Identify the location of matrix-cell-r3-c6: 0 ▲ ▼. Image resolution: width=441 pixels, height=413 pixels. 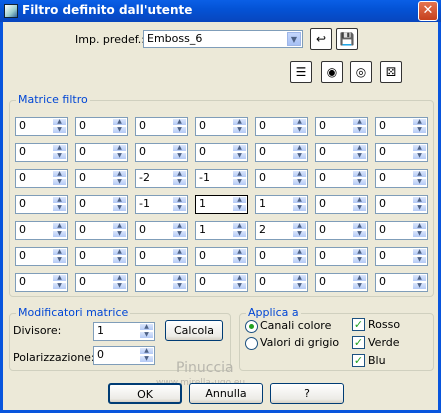
(401, 204).